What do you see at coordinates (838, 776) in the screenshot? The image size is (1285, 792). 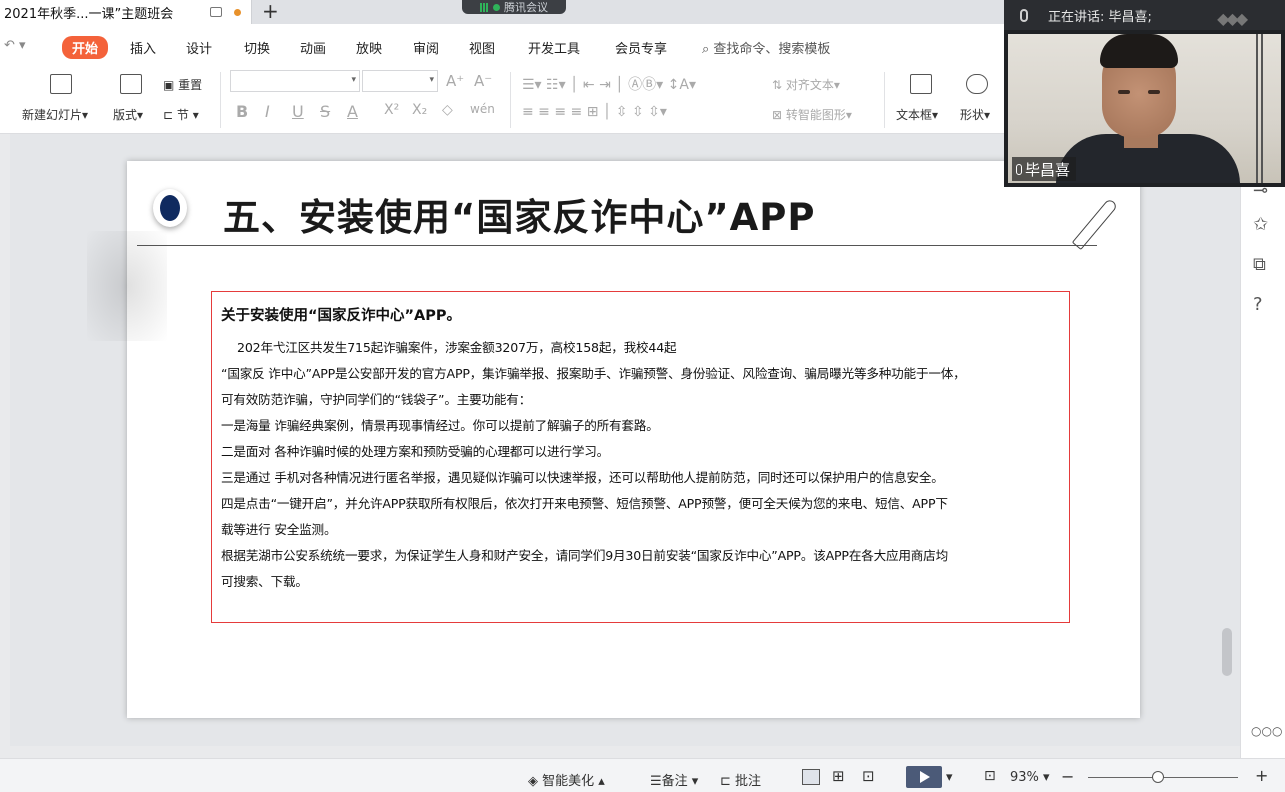 I see `grid-view-icon: ⊞` at bounding box center [838, 776].